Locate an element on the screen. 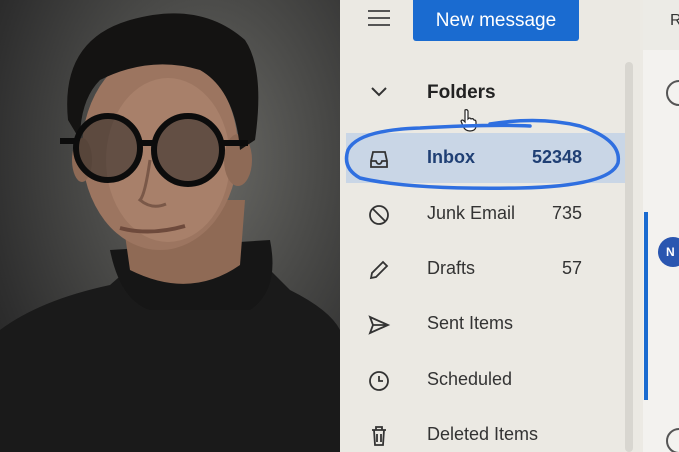  folder-label: Junk Email is located at coordinates (471, 213).